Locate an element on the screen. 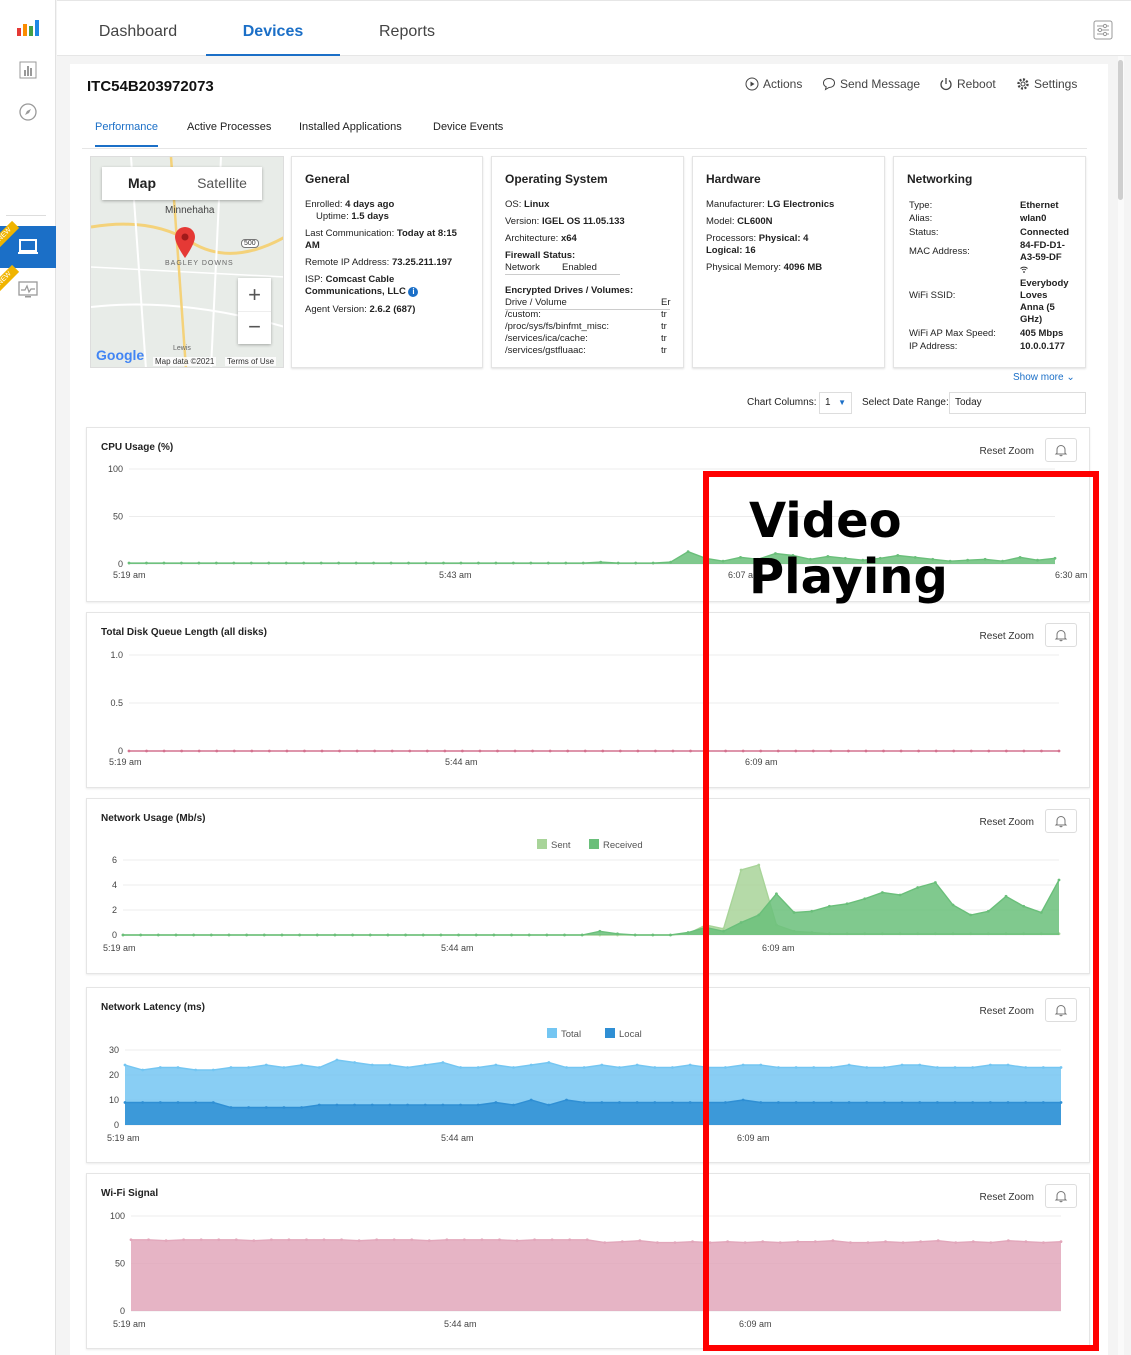 Image resolution: width=1131 pixels, height=1355 pixels. zoom-out-icon: − is located at coordinates (254, 327).